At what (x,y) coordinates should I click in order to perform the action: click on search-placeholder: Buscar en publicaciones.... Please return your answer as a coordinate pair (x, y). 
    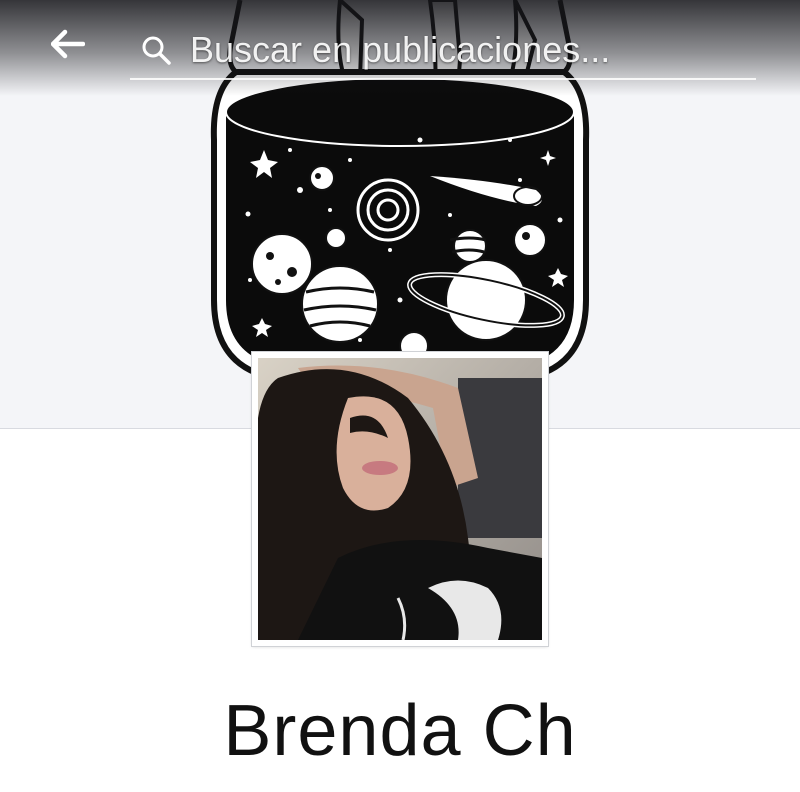
    Looking at the image, I should click on (400, 49).